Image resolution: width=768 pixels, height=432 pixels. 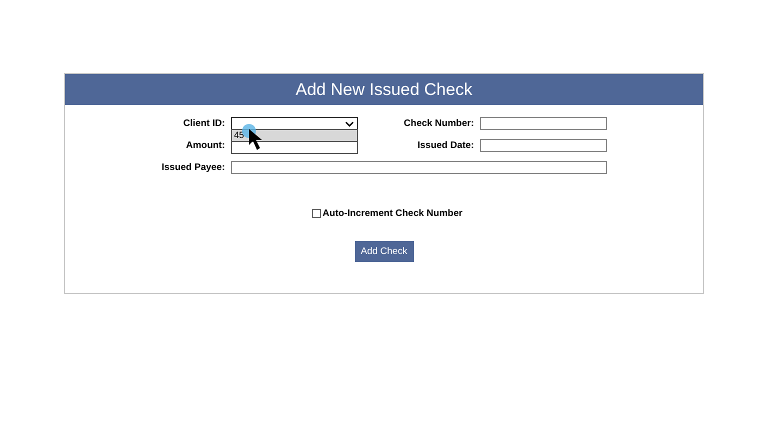 What do you see at coordinates (204, 145) in the screenshot?
I see `field-label: Amount:` at bounding box center [204, 145].